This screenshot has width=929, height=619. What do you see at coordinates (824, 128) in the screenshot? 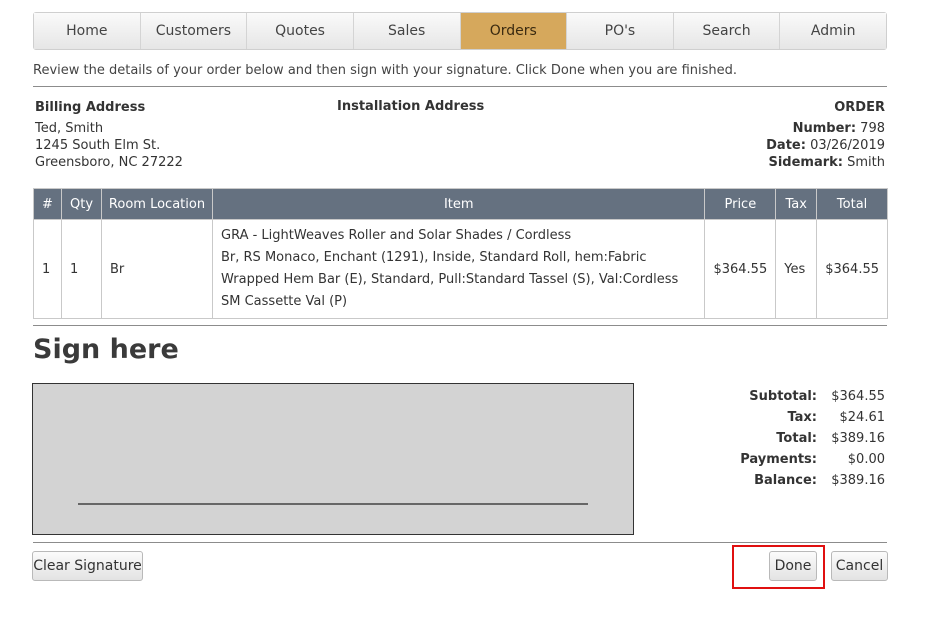
I see `order-number-label: Number:` at bounding box center [824, 128].